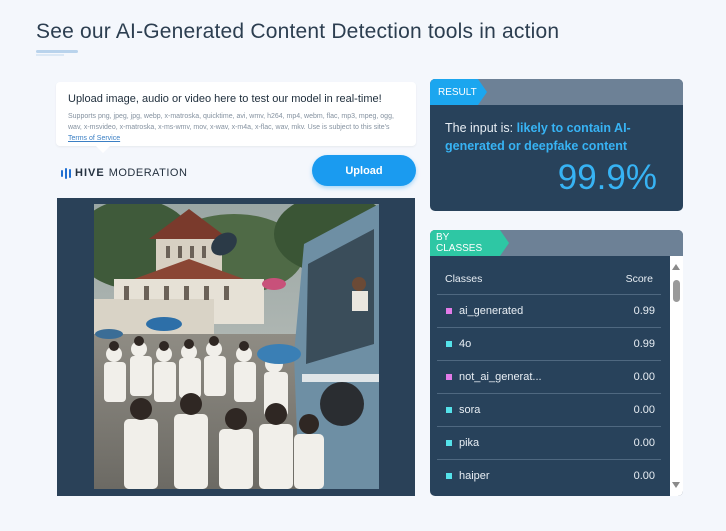  I want to click on class-name: 4o, so click(465, 344).